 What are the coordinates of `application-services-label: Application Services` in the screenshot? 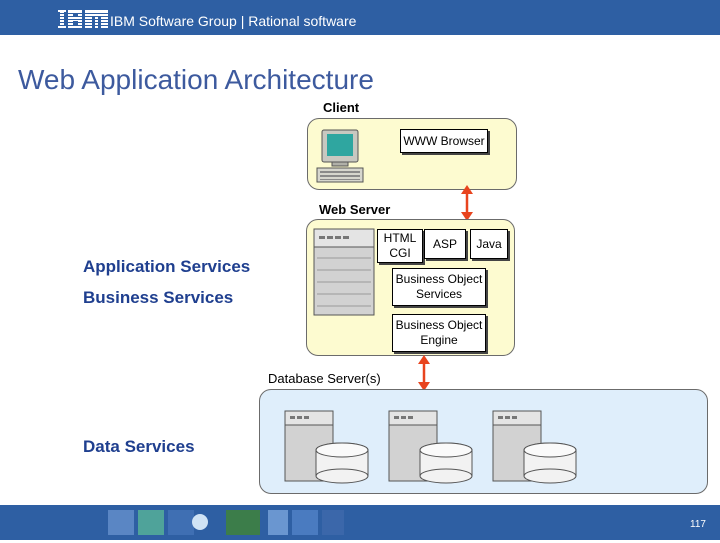 It's located at (167, 266).